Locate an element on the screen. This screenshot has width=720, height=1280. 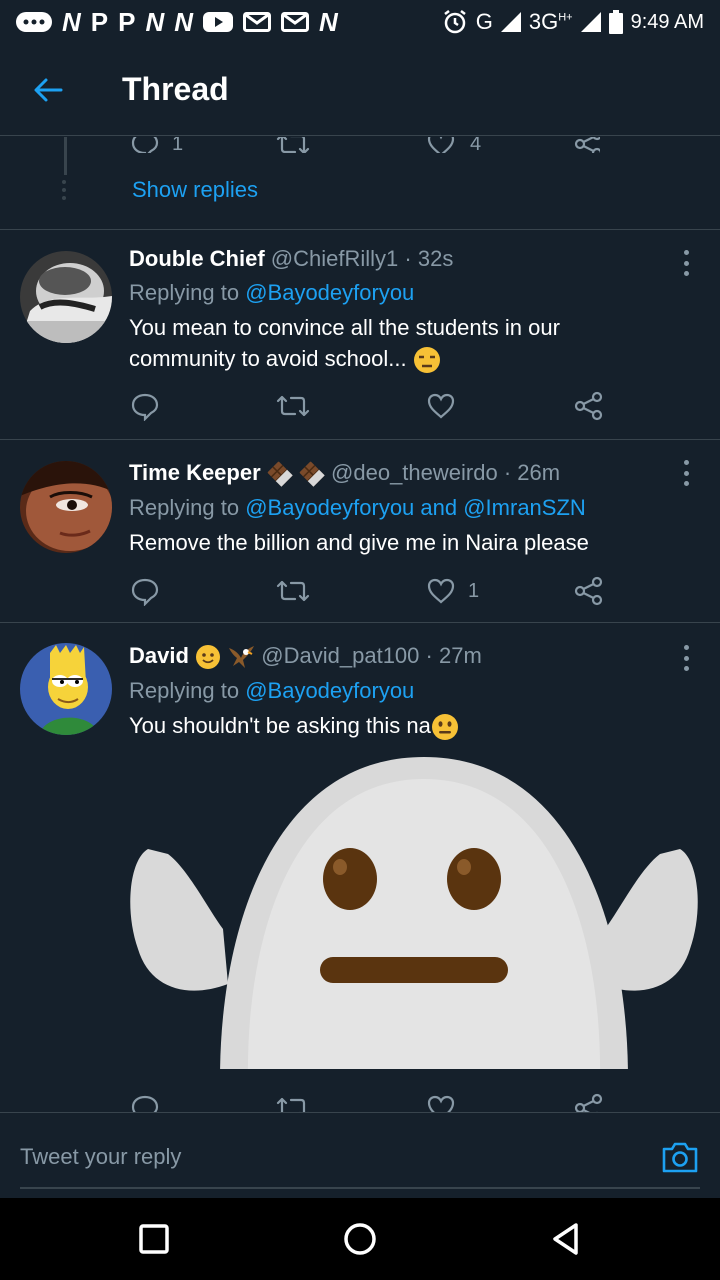
replying-to: Replying to @Bayodeyforyou and @ImranSZN is located at coordinates (400, 508).